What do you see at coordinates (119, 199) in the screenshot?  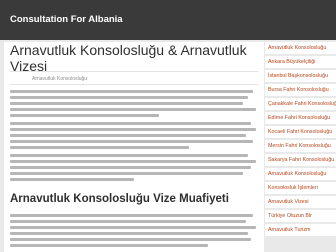 I see `section-heading: Arnavutluk Konsolosluğu Vize Muafiyeti` at bounding box center [119, 199].